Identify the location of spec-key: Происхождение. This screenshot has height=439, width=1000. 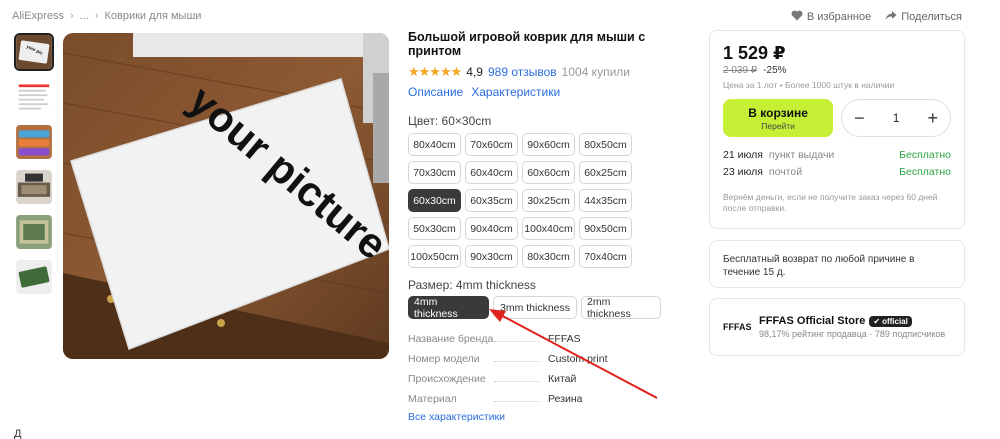
(478, 379).